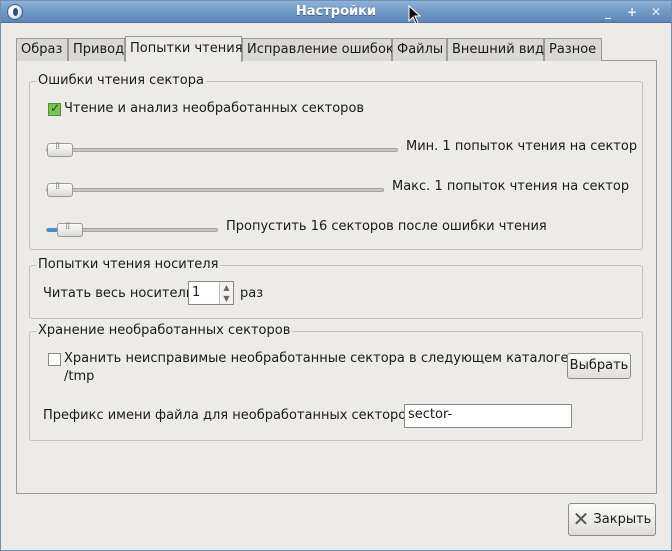 This screenshot has width=672, height=551. I want to click on max-attempts-label: Макс. 1 попыток чтения на сектор, so click(511, 186).